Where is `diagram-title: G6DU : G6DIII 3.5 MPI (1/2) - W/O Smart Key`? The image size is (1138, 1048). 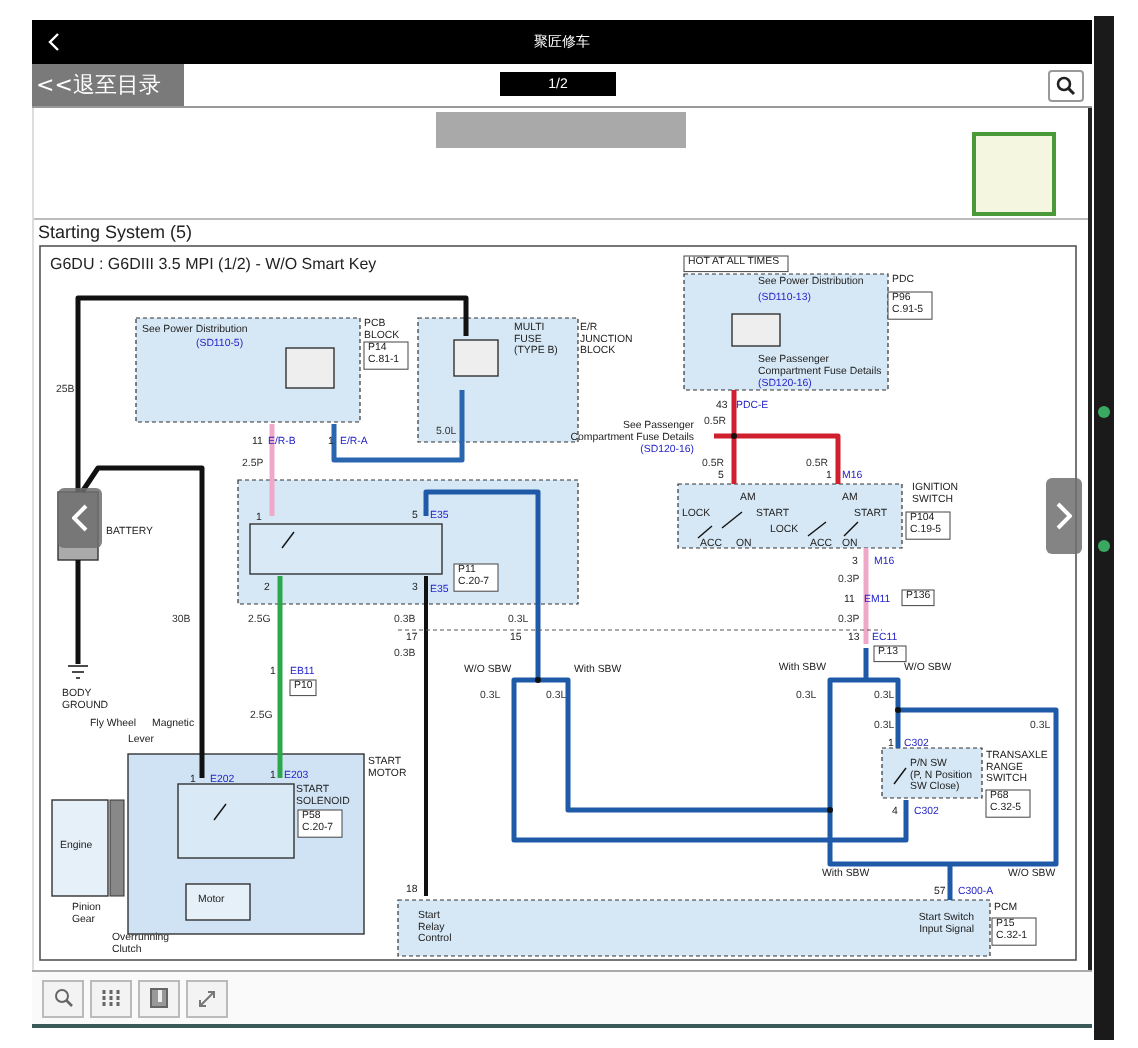 diagram-title: G6DU : G6DIII 3.5 MPI (1/2) - W/O Smart Key is located at coordinates (213, 264).